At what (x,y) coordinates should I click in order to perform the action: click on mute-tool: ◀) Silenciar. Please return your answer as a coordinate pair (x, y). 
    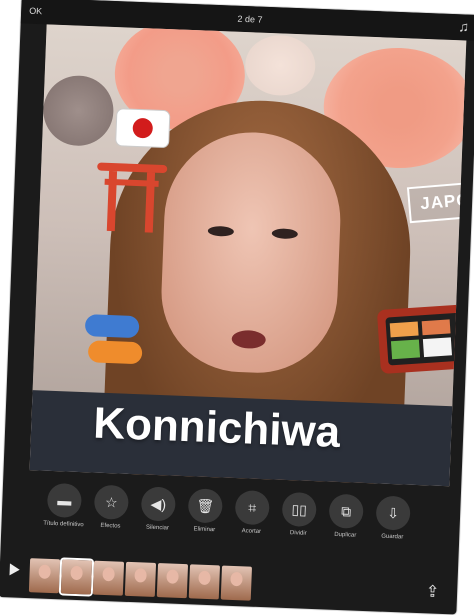
    Looking at the image, I should click on (158, 509).